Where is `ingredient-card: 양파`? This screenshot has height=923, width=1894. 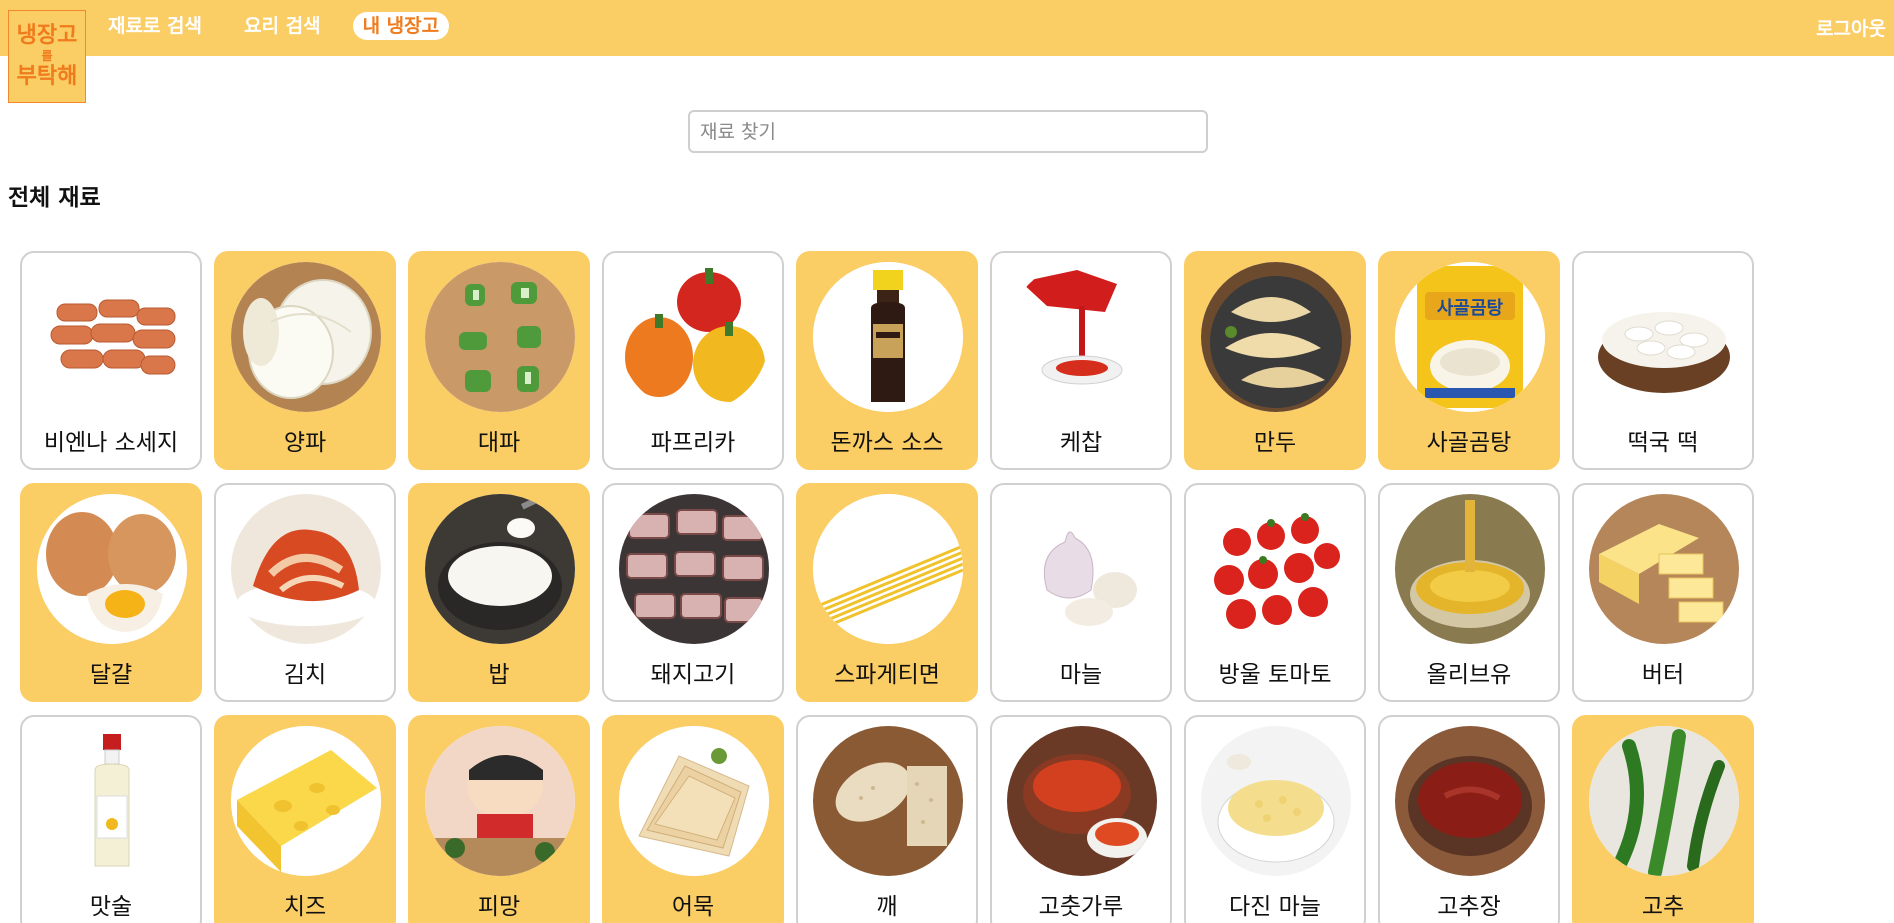 ingredient-card: 양파 is located at coordinates (305, 360).